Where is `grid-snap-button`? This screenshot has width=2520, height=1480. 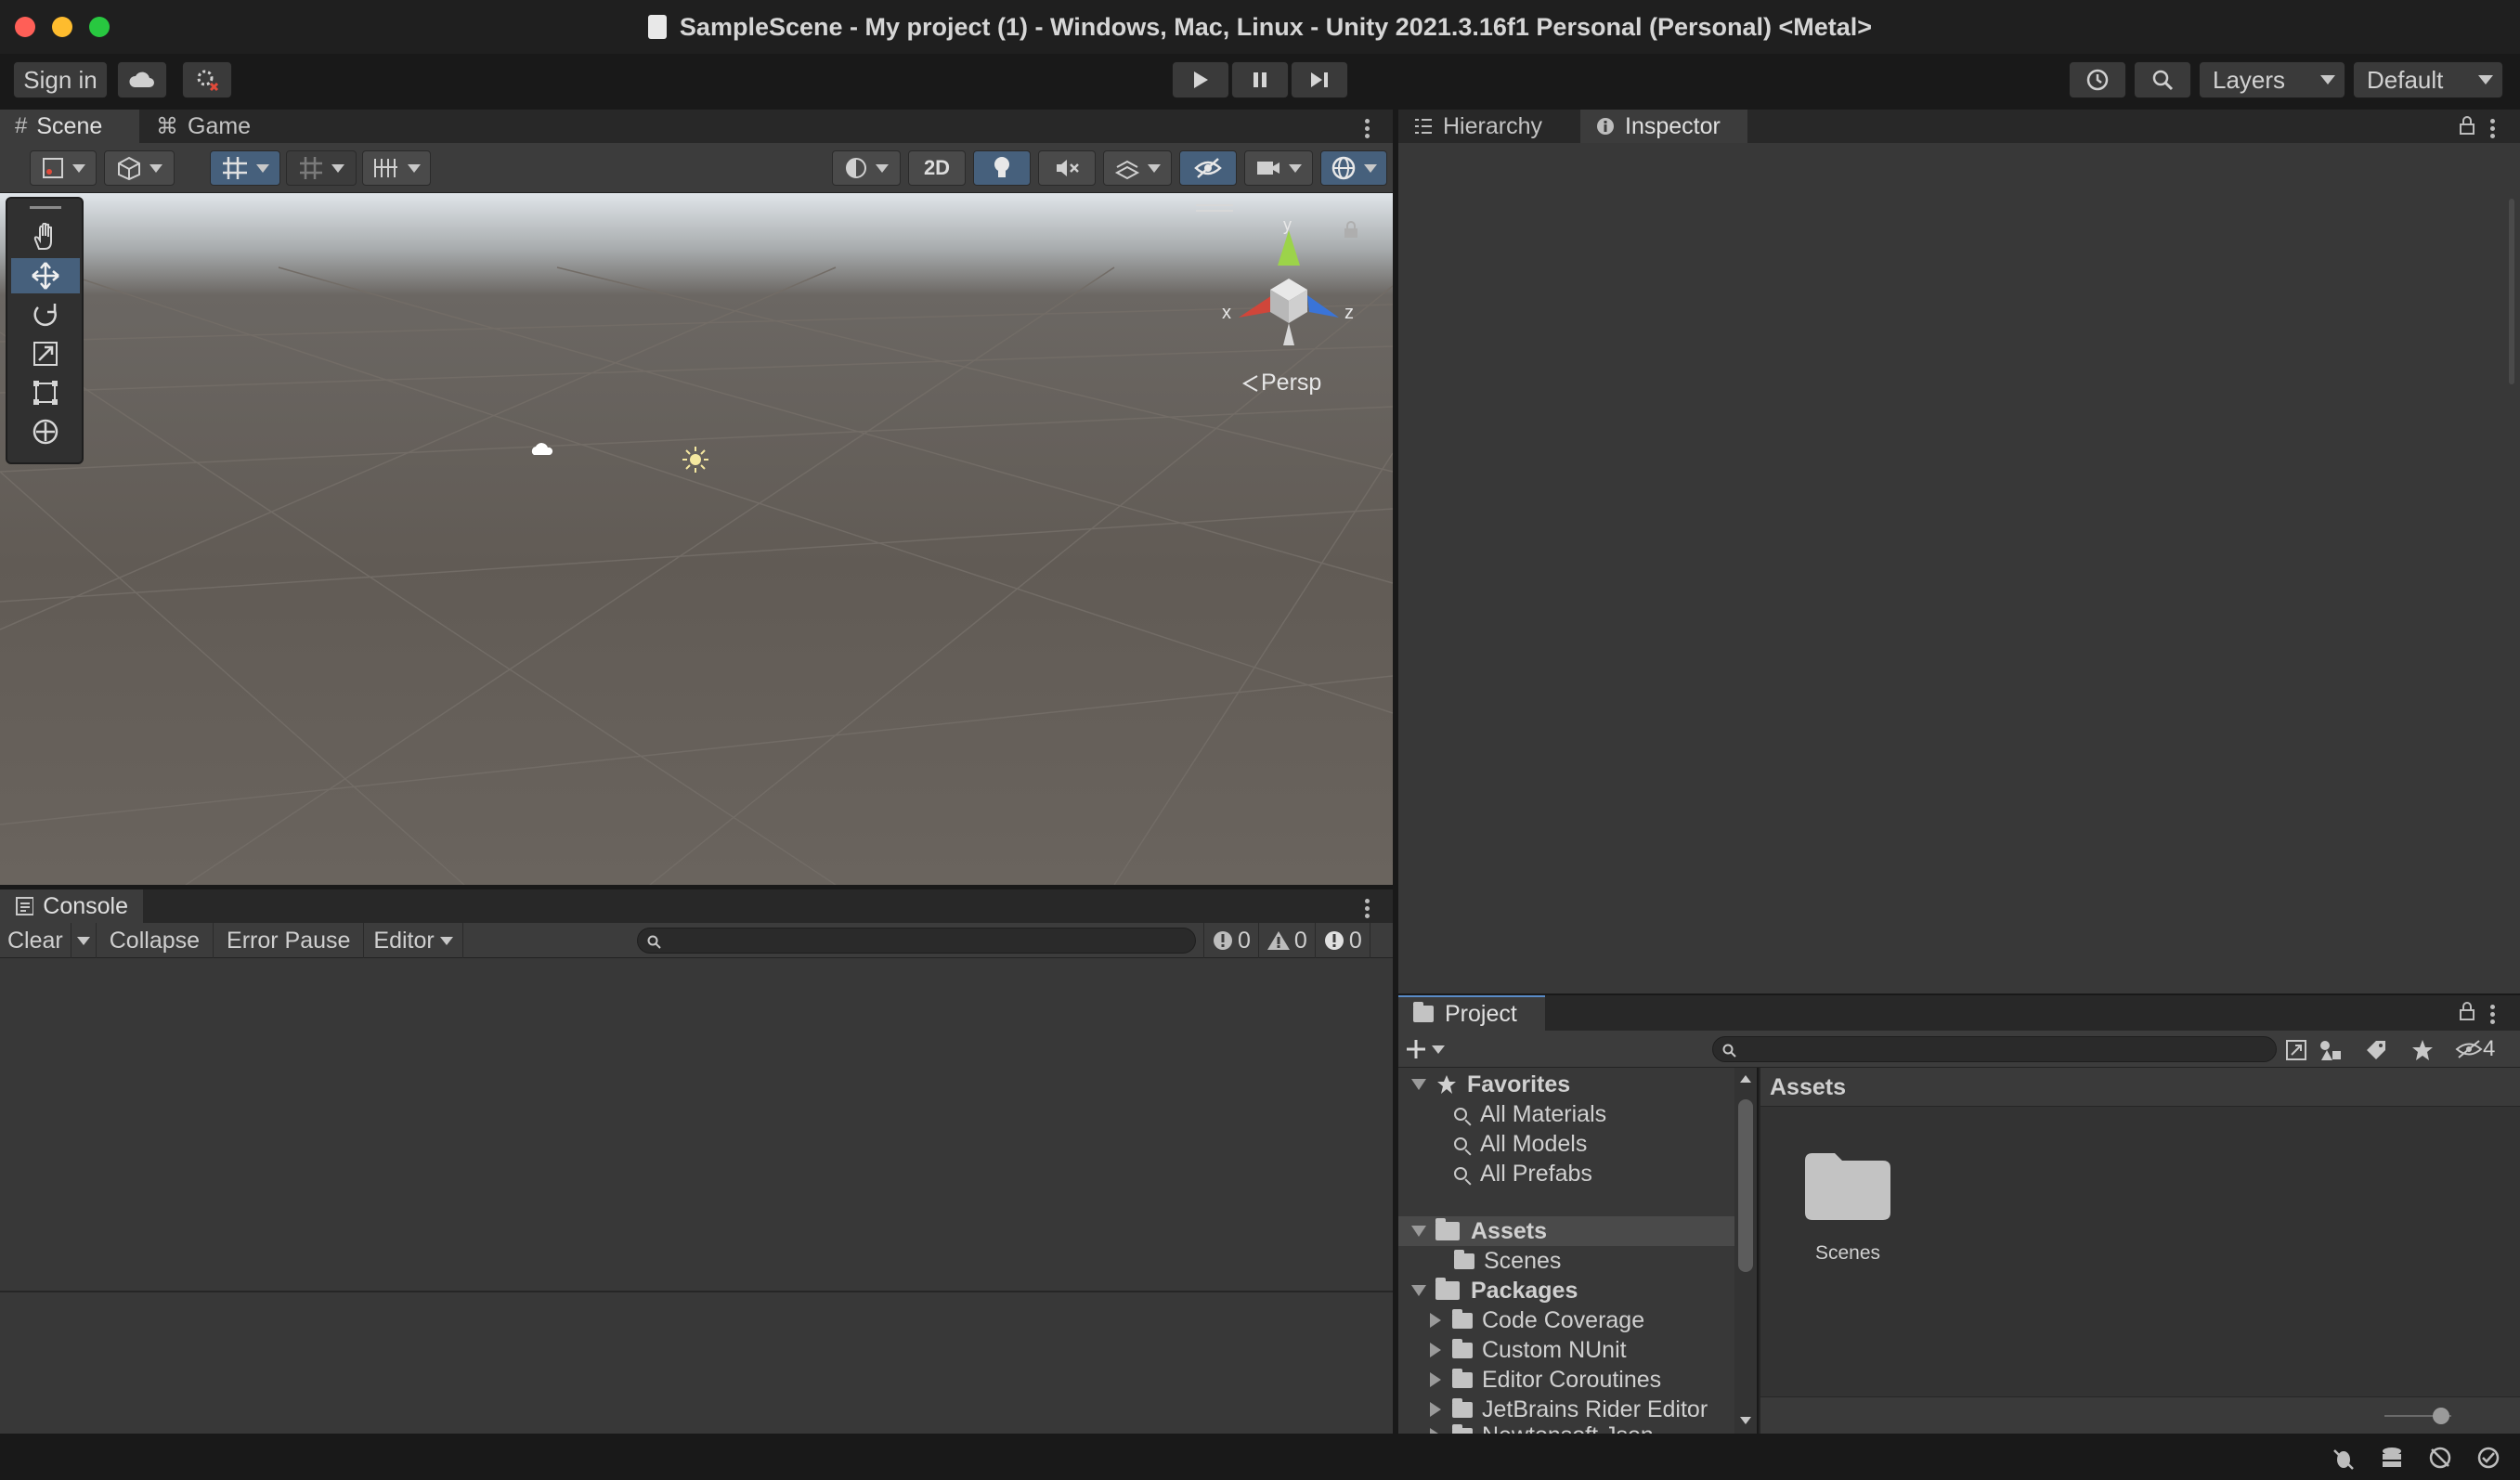 grid-snap-button is located at coordinates (245, 168).